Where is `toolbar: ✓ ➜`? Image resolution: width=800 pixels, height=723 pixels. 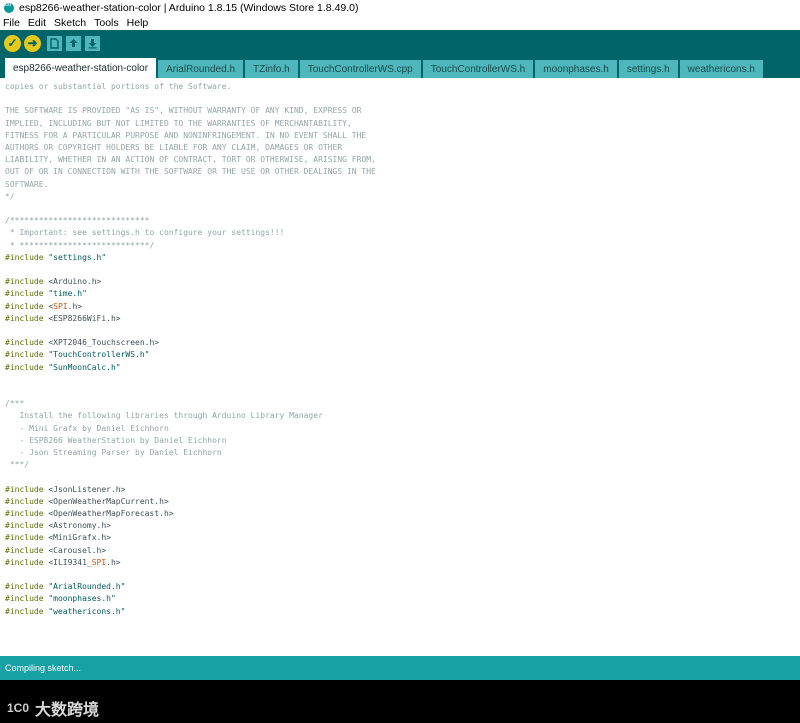 toolbar: ✓ ➜ is located at coordinates (400, 43).